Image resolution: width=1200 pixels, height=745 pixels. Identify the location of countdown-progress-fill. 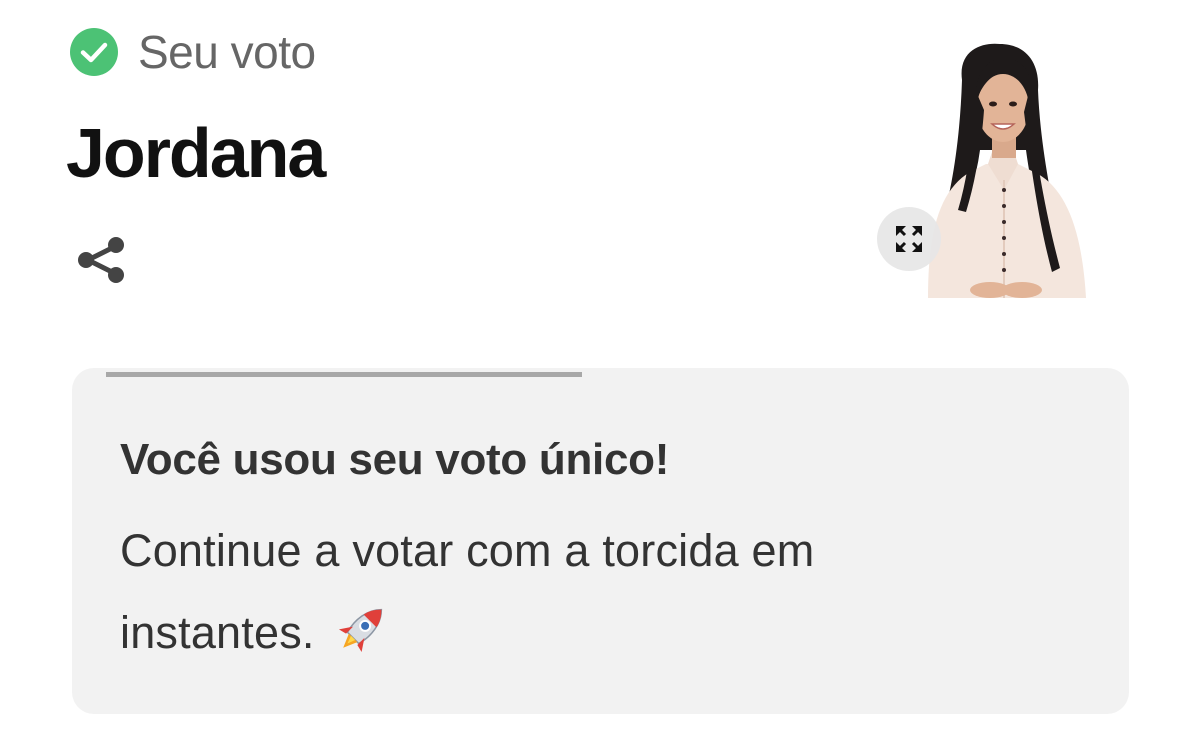
(344, 374).